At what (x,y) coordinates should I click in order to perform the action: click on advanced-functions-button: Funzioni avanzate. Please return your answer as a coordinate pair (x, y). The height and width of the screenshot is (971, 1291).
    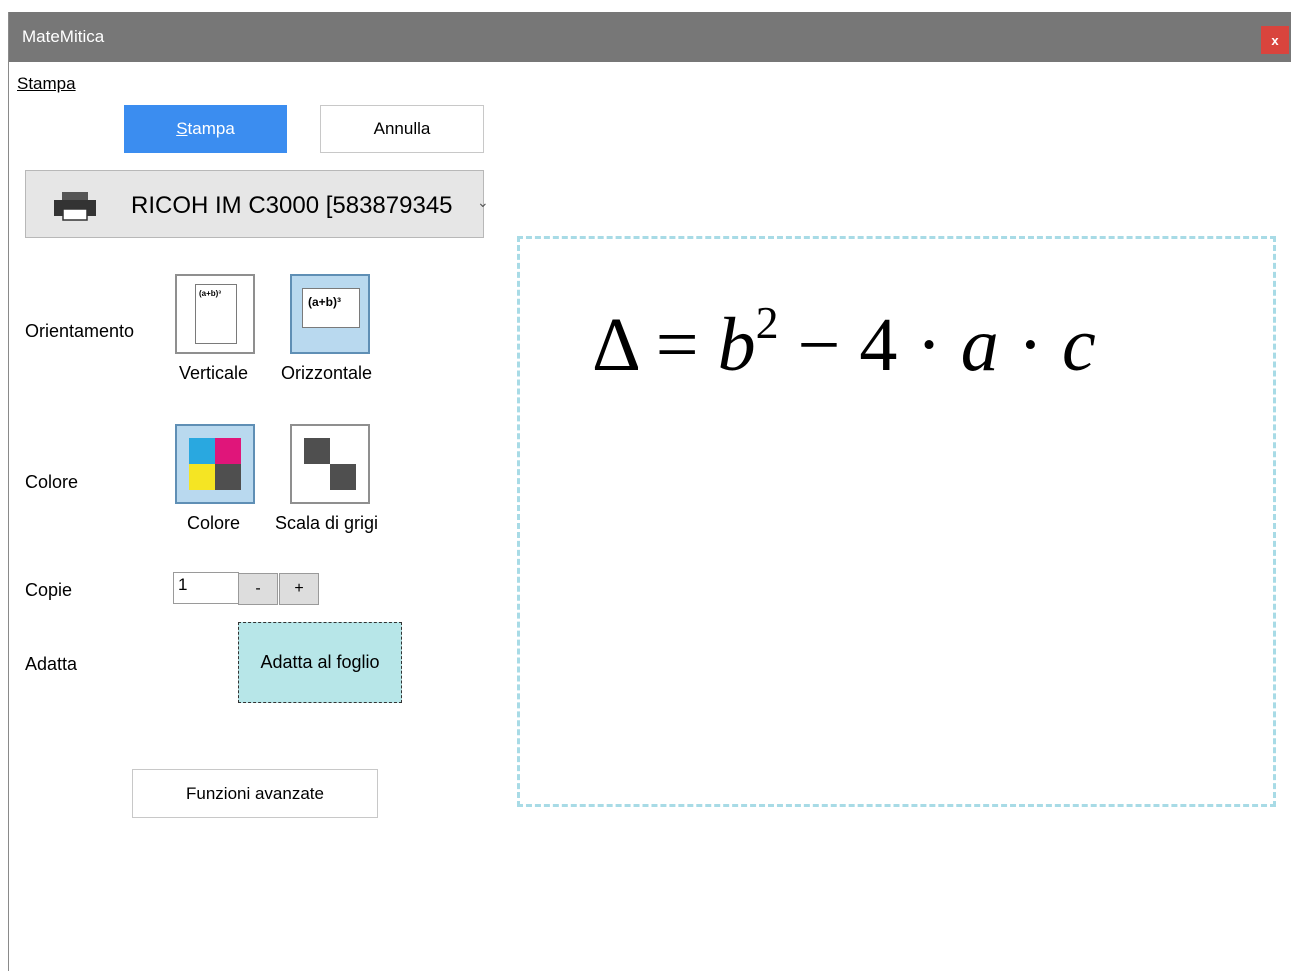
    Looking at the image, I should click on (255, 793).